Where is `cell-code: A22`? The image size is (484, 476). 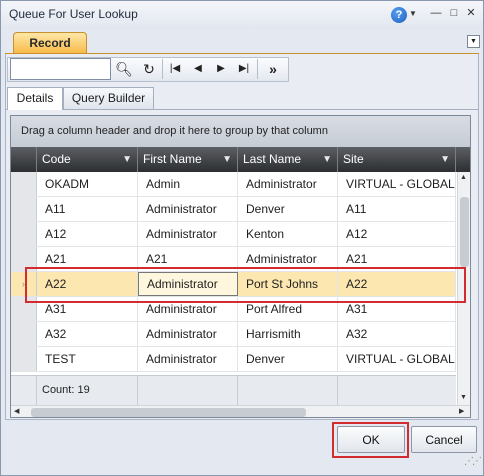
cell-code: A22 is located at coordinates (87, 284).